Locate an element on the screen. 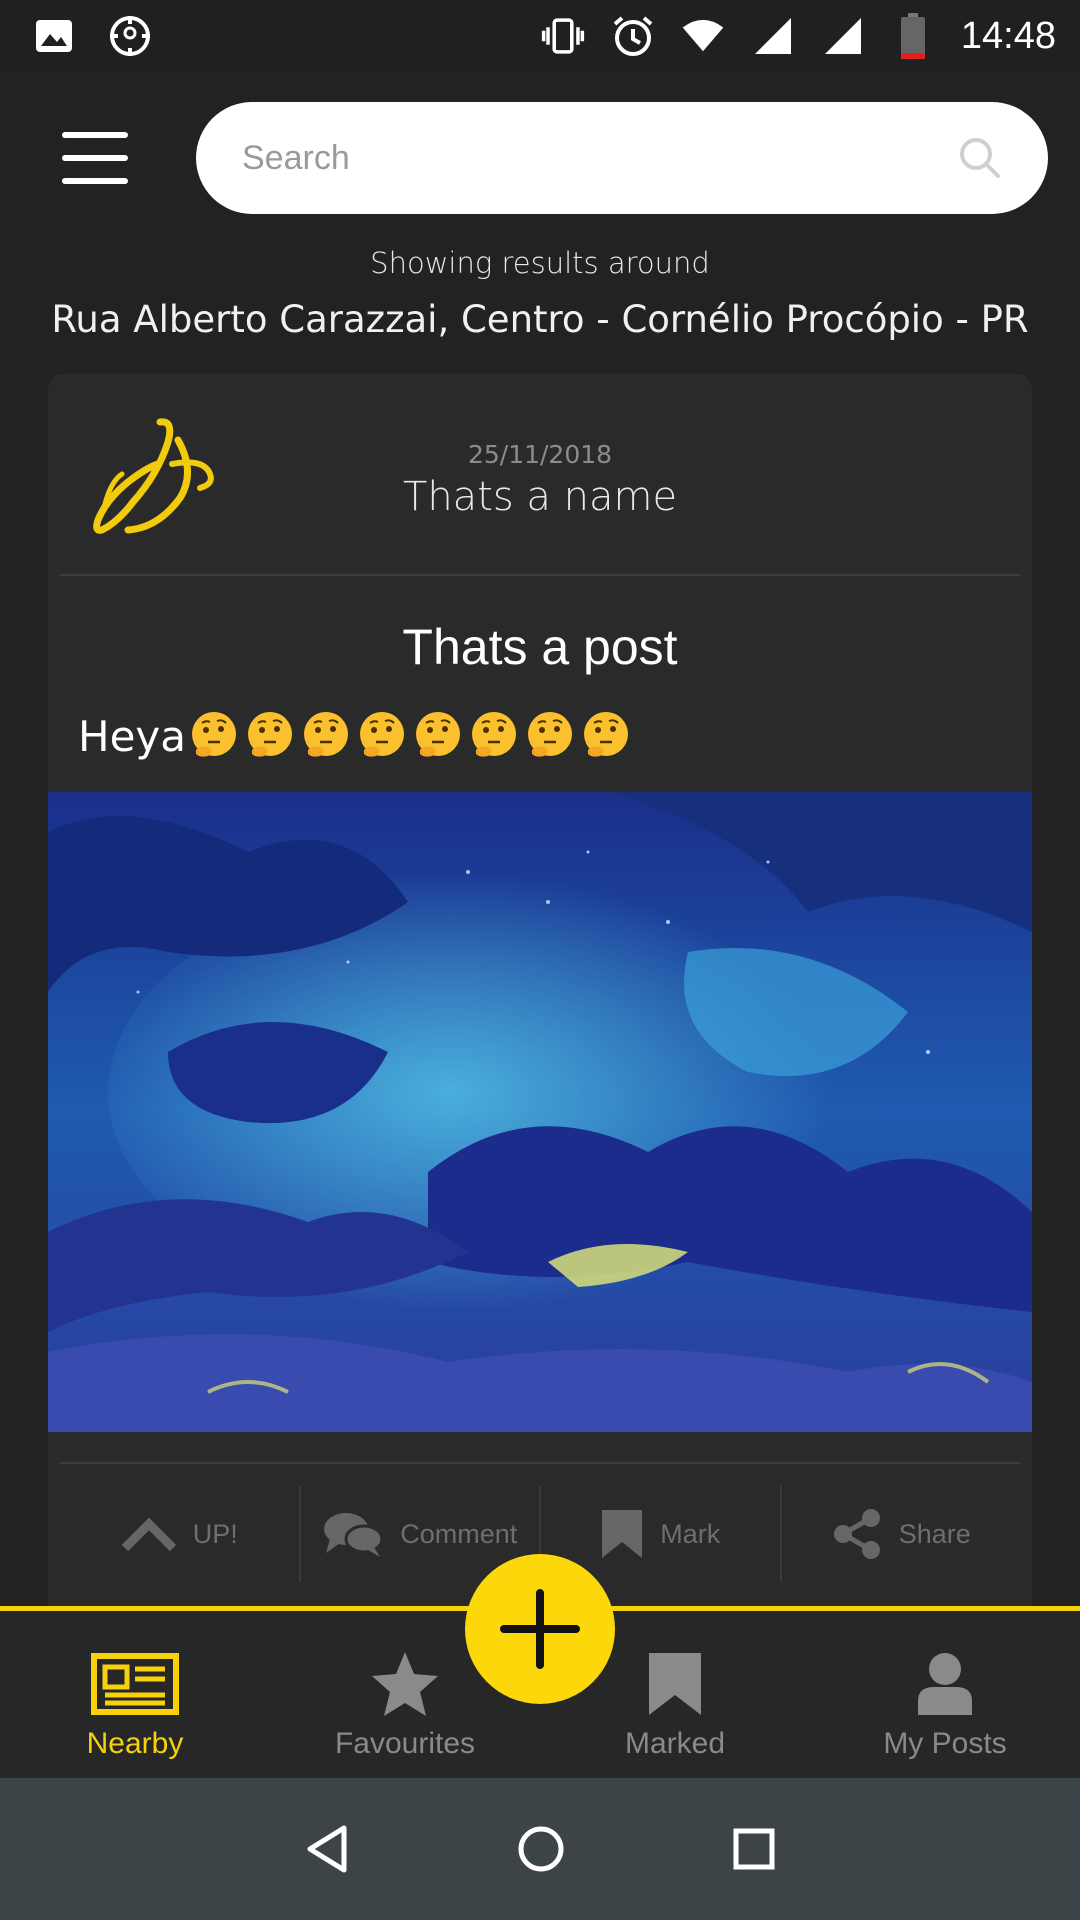 The width and height of the screenshot is (1080, 1920). nav-my-posts: My Posts is located at coordinates (945, 1694).